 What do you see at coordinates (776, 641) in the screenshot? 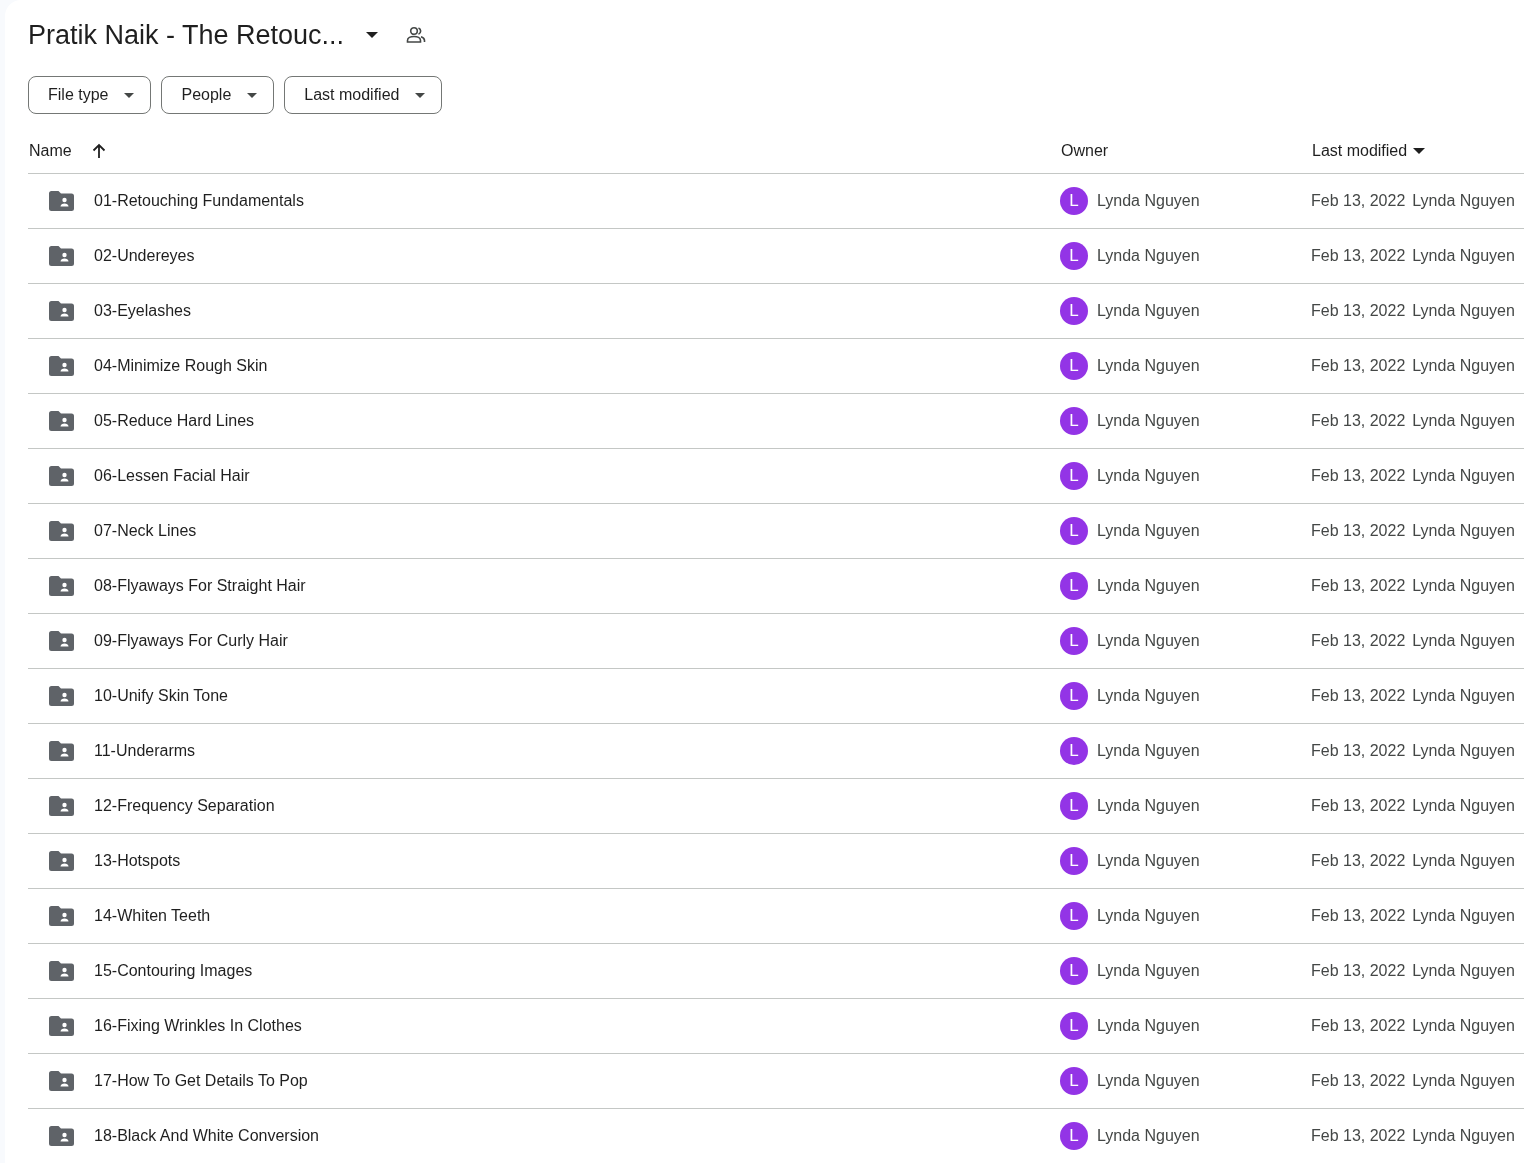
I see `file-row: 09-Flyaways For Curly Hair L Lynda Nguyen Feb 13, 2022 Lynda Nguyen` at bounding box center [776, 641].